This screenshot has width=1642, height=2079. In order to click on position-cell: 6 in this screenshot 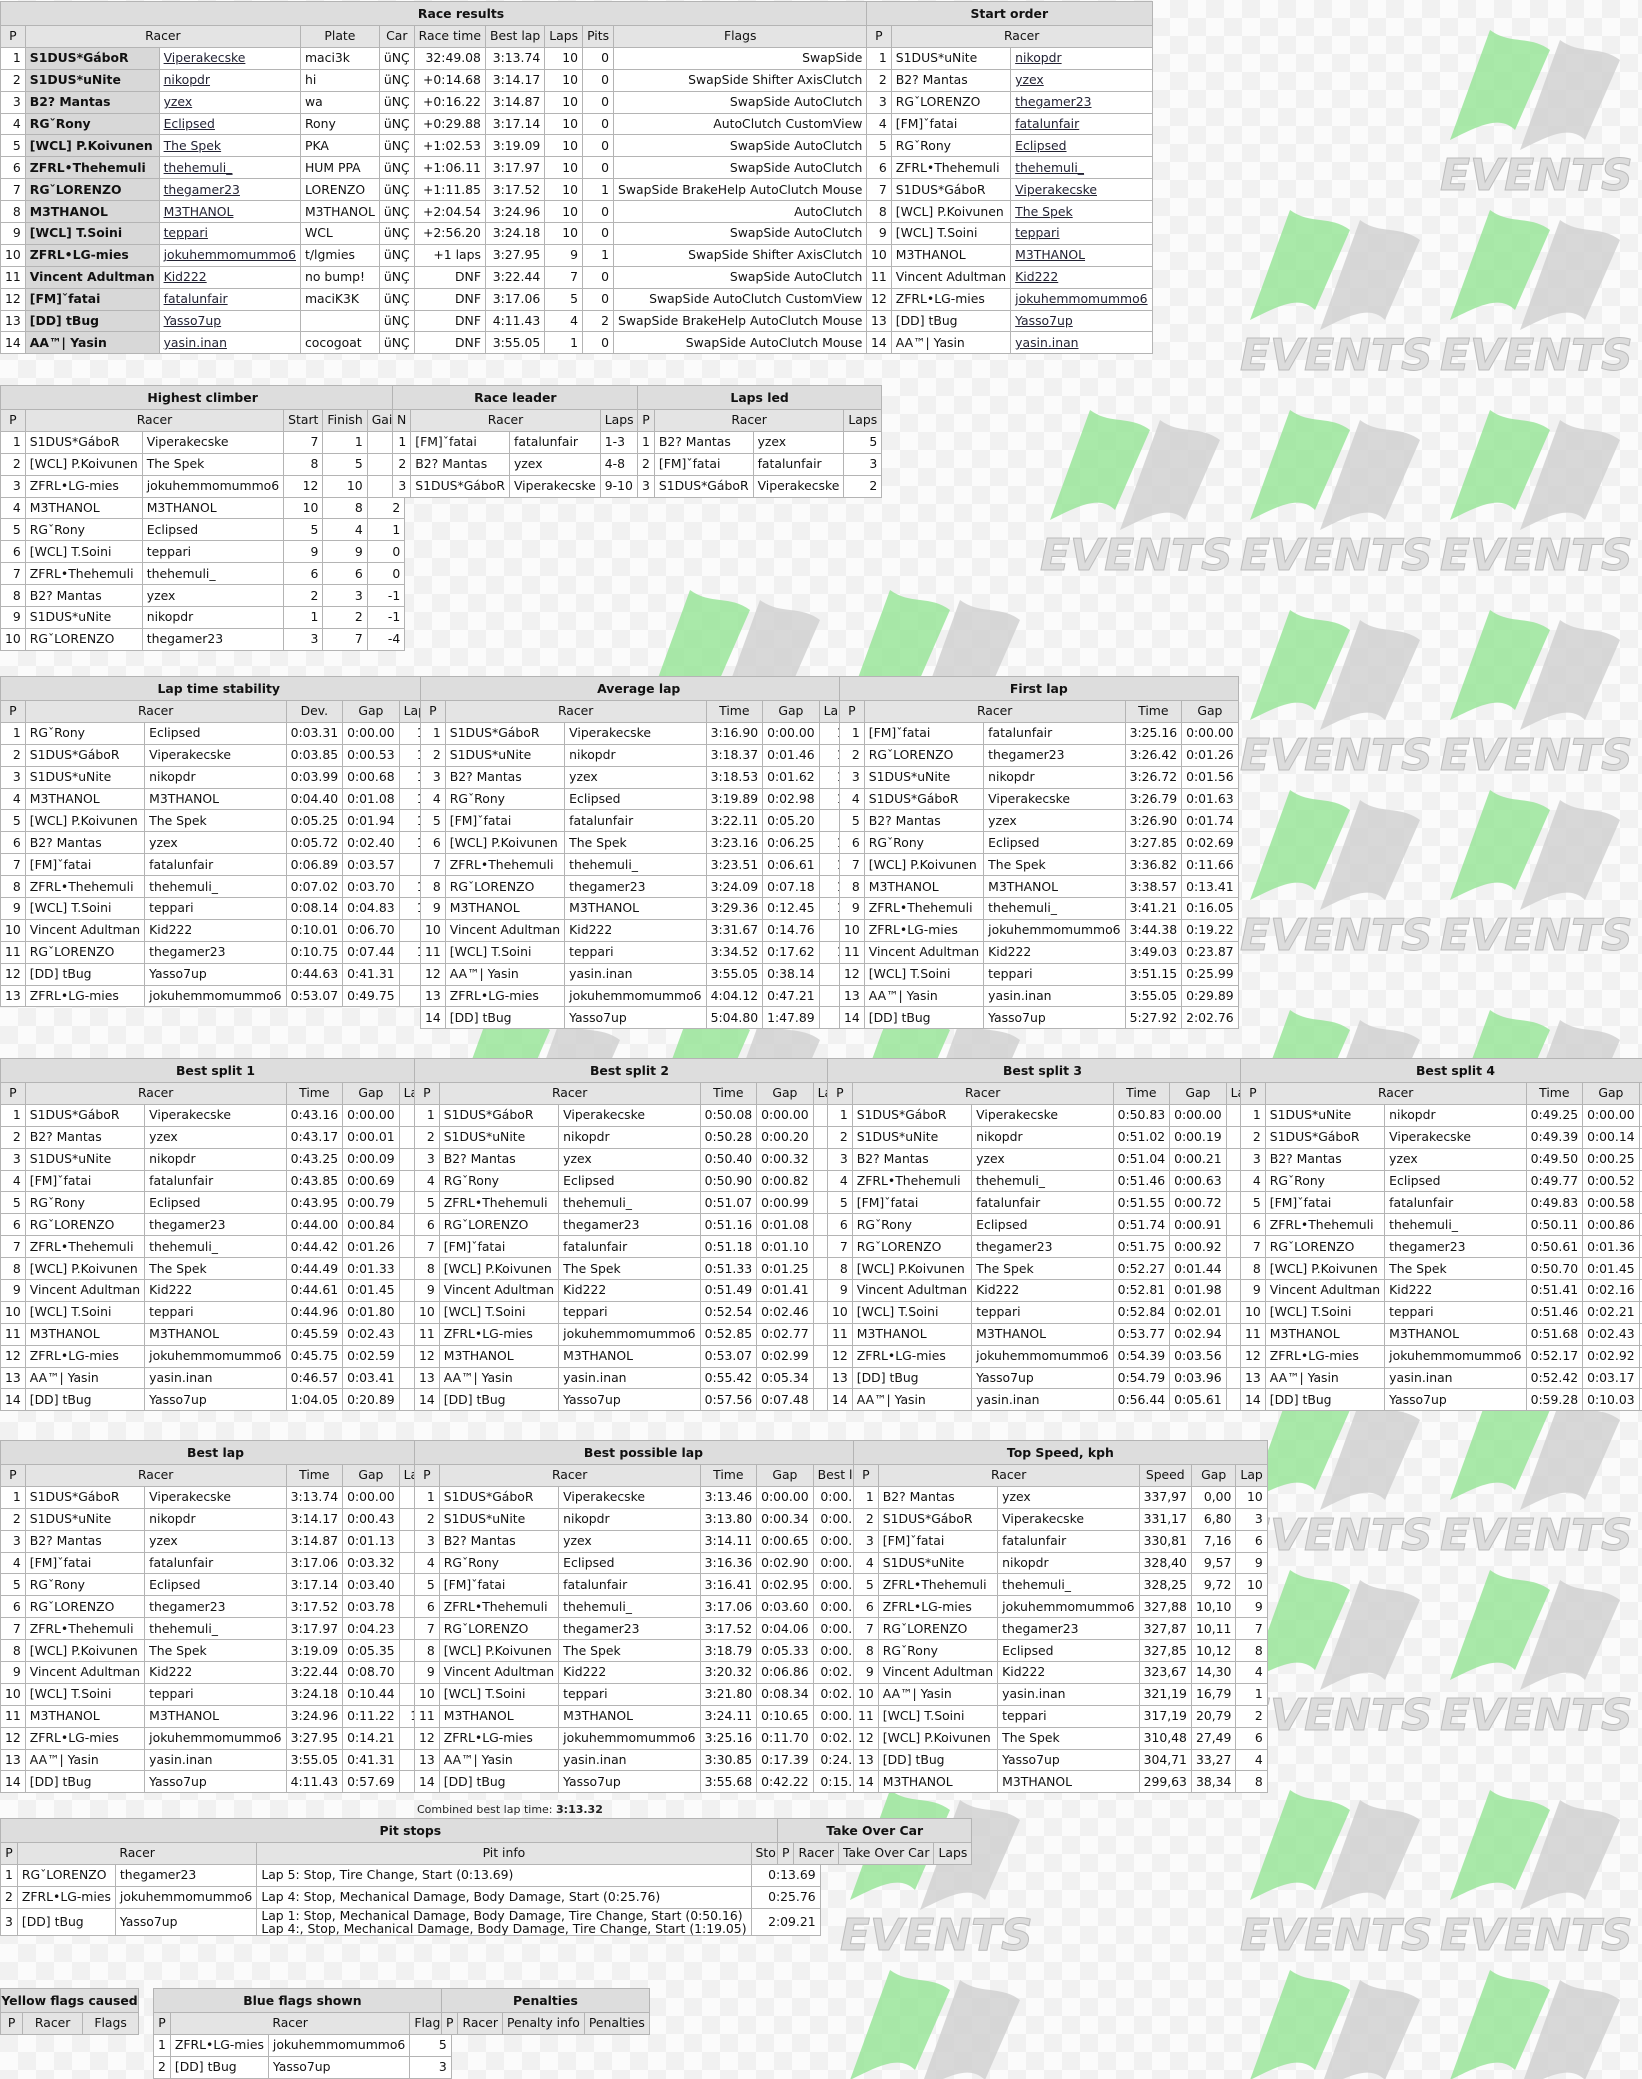, I will do `click(427, 1607)`.